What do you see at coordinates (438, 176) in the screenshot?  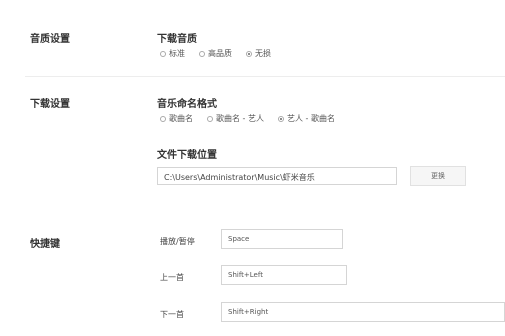 I see `change-location-button: 更换` at bounding box center [438, 176].